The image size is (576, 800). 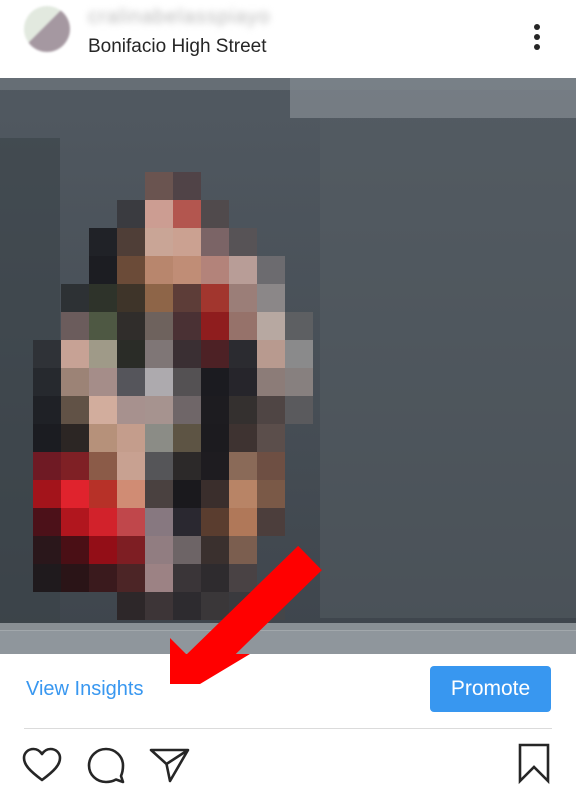 What do you see at coordinates (177, 47) in the screenshot?
I see `location-label: Bonifacio High Street` at bounding box center [177, 47].